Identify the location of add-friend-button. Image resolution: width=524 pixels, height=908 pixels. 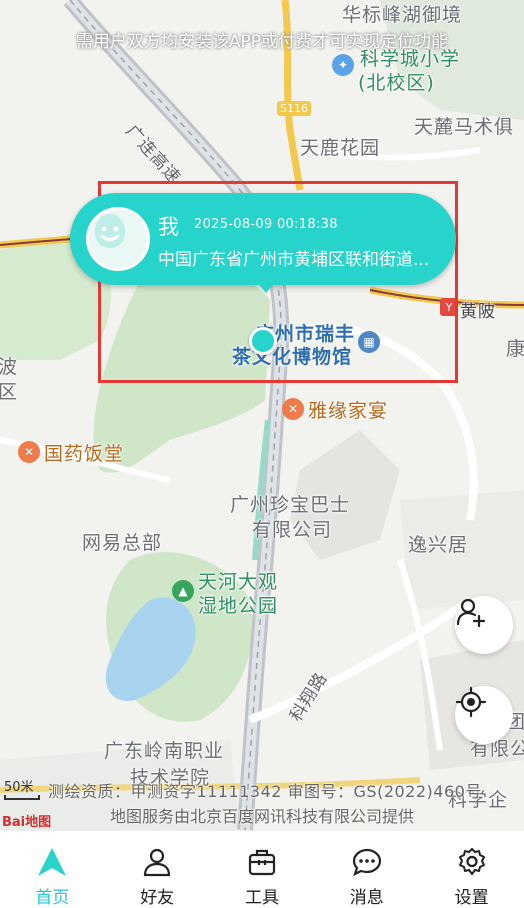
(484, 625).